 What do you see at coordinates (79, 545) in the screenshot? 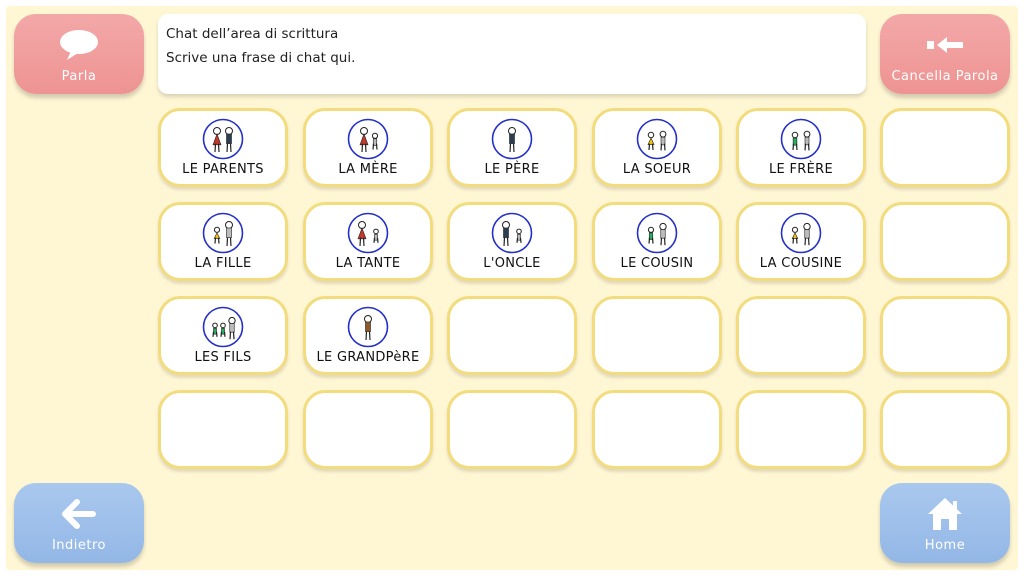
I see `indietro-label: Indietro` at bounding box center [79, 545].